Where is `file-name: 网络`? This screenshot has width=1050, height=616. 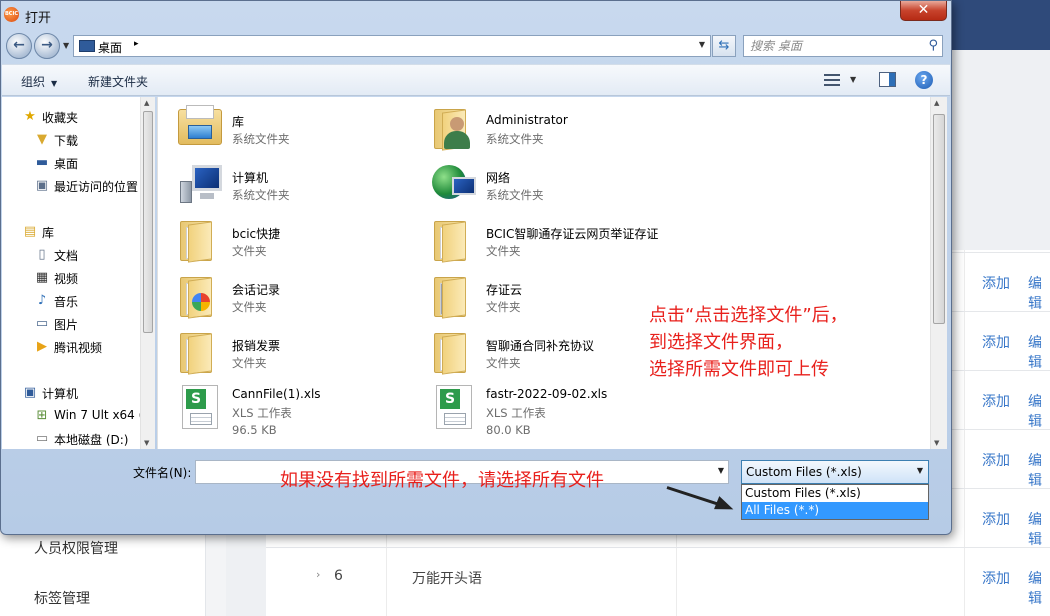 file-name: 网络 is located at coordinates (498, 178).